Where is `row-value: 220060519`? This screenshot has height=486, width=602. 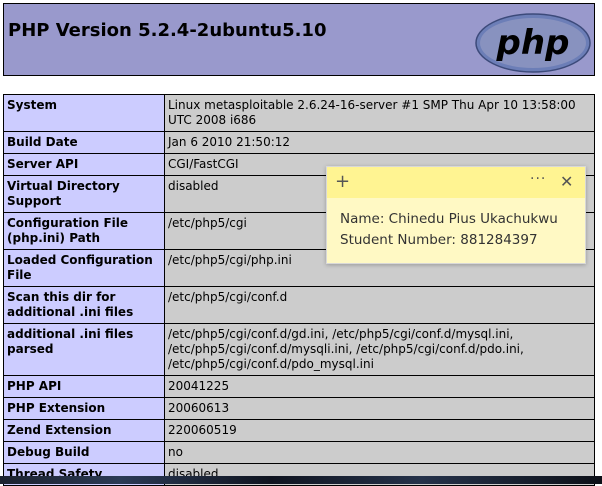
row-value: 220060519 is located at coordinates (379, 430).